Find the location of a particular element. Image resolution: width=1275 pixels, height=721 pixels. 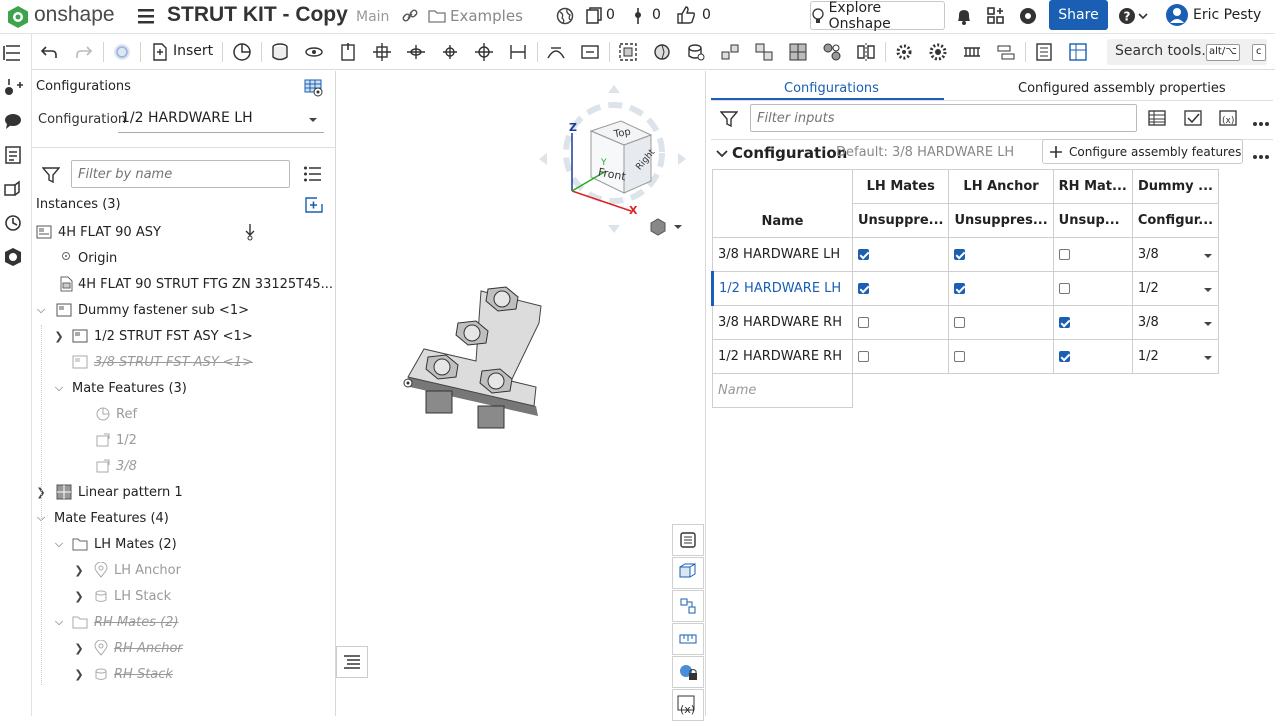

view-options-cube-icon is located at coordinates (667, 229).